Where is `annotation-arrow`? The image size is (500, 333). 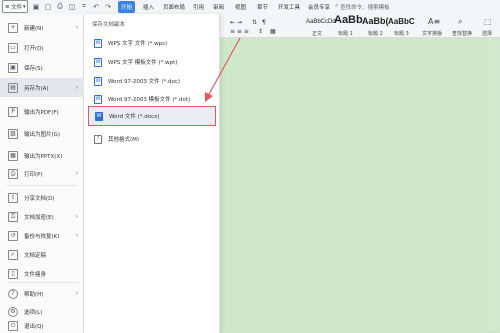 annotation-arrow is located at coordinates (223, 69).